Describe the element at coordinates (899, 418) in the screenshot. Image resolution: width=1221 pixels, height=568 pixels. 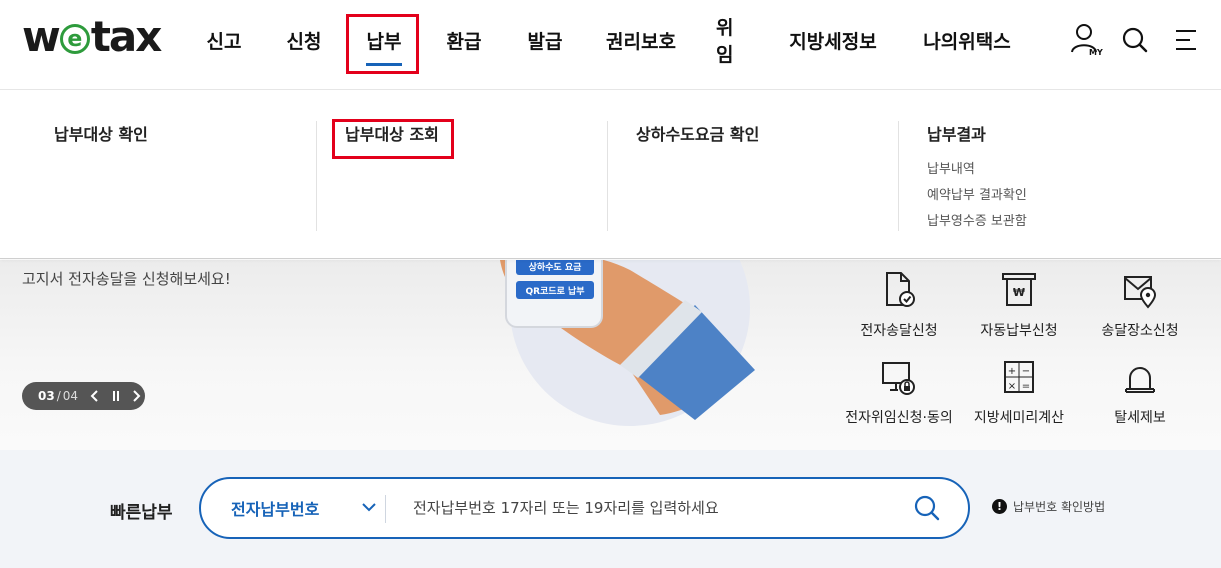
I see `quick-link-label: 전자위임신청·동의` at that location.